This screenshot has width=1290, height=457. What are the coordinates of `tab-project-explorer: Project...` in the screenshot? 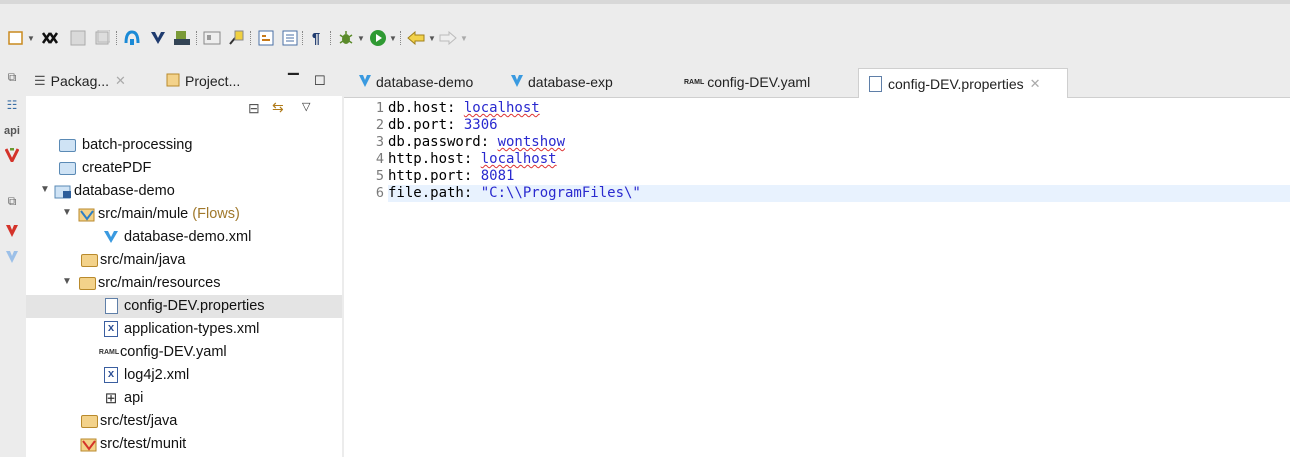 It's located at (203, 81).